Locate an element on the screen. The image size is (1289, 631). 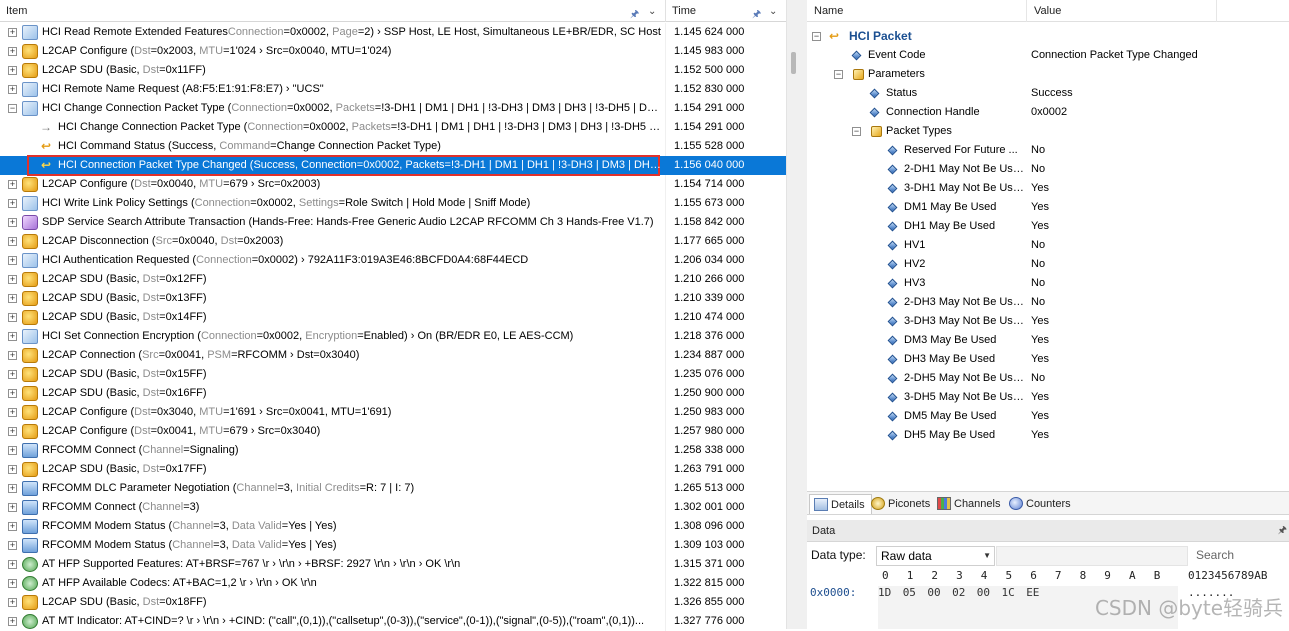
hex-byte: 02 is located at coordinates (958, 592).